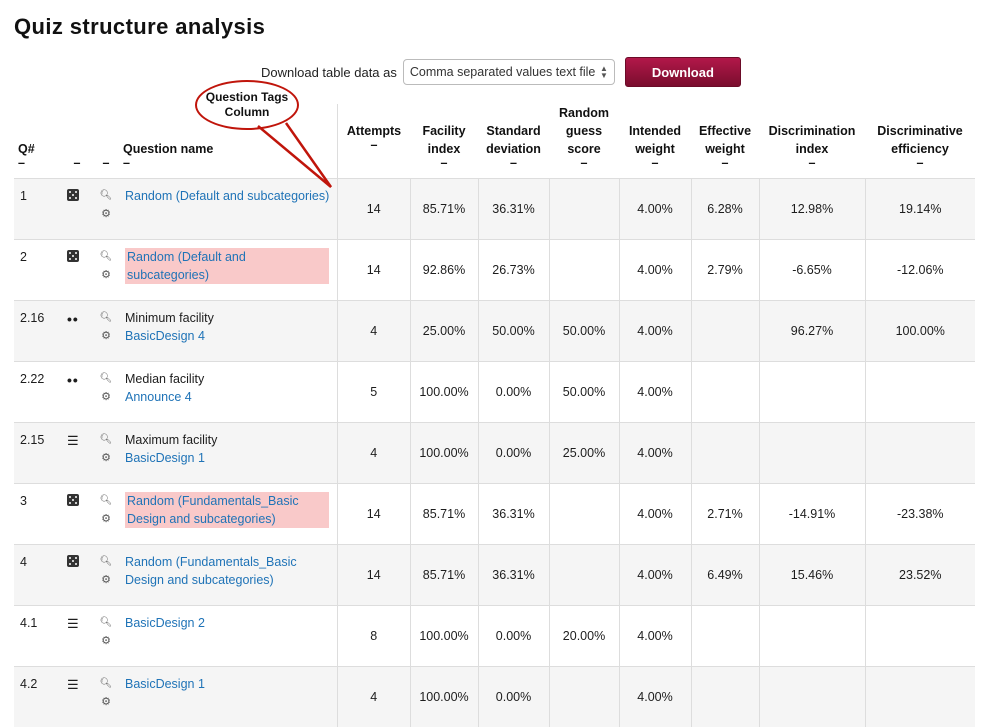  I want to click on cell-attempts: 4, so click(374, 697).